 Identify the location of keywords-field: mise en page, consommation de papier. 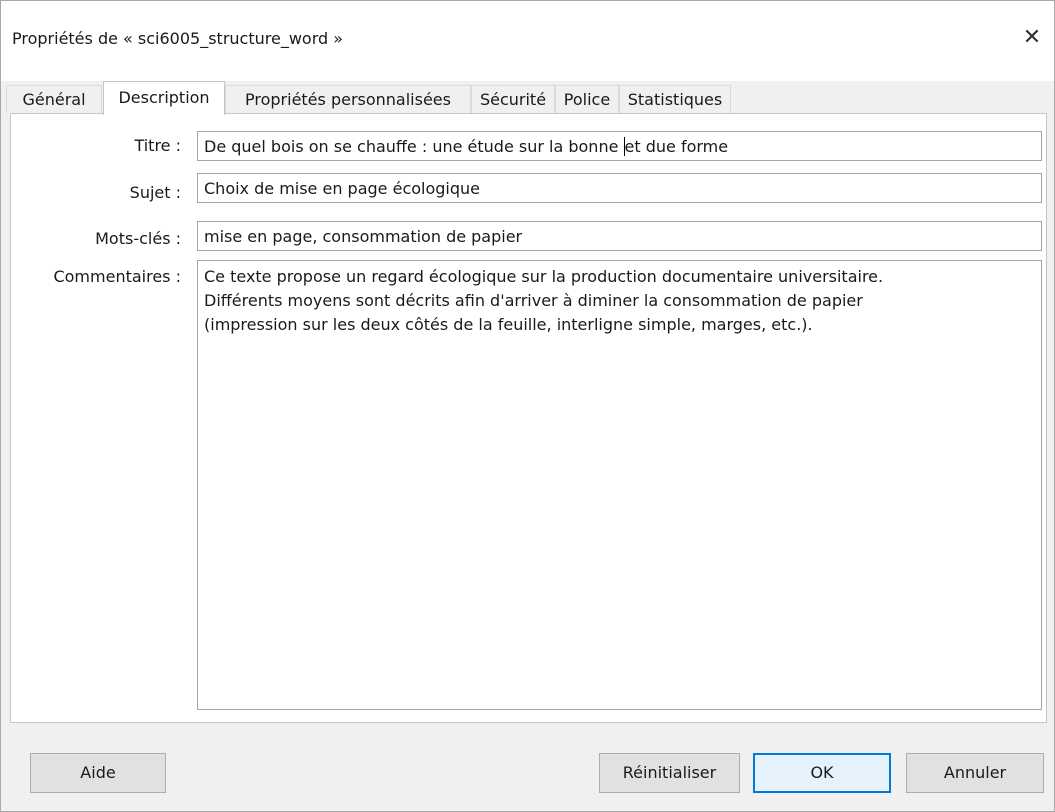
(619, 236).